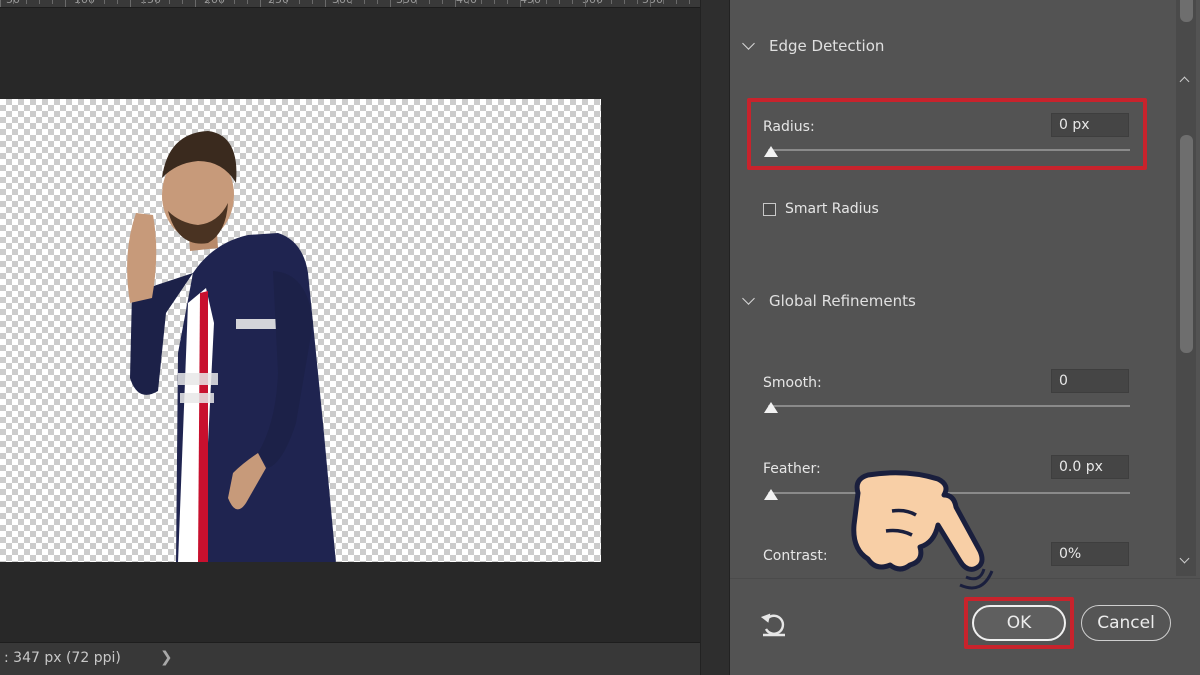 This screenshot has height=675, width=1200. What do you see at coordinates (832, 209) in the screenshot?
I see `smart-radius-label: Smart Radius` at bounding box center [832, 209].